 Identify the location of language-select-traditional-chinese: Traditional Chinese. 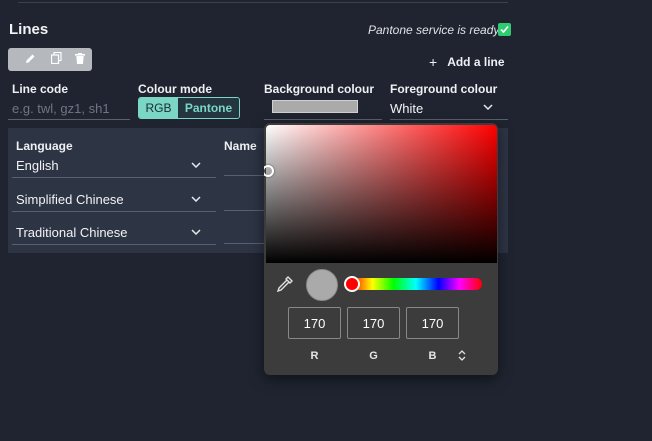
(72, 232).